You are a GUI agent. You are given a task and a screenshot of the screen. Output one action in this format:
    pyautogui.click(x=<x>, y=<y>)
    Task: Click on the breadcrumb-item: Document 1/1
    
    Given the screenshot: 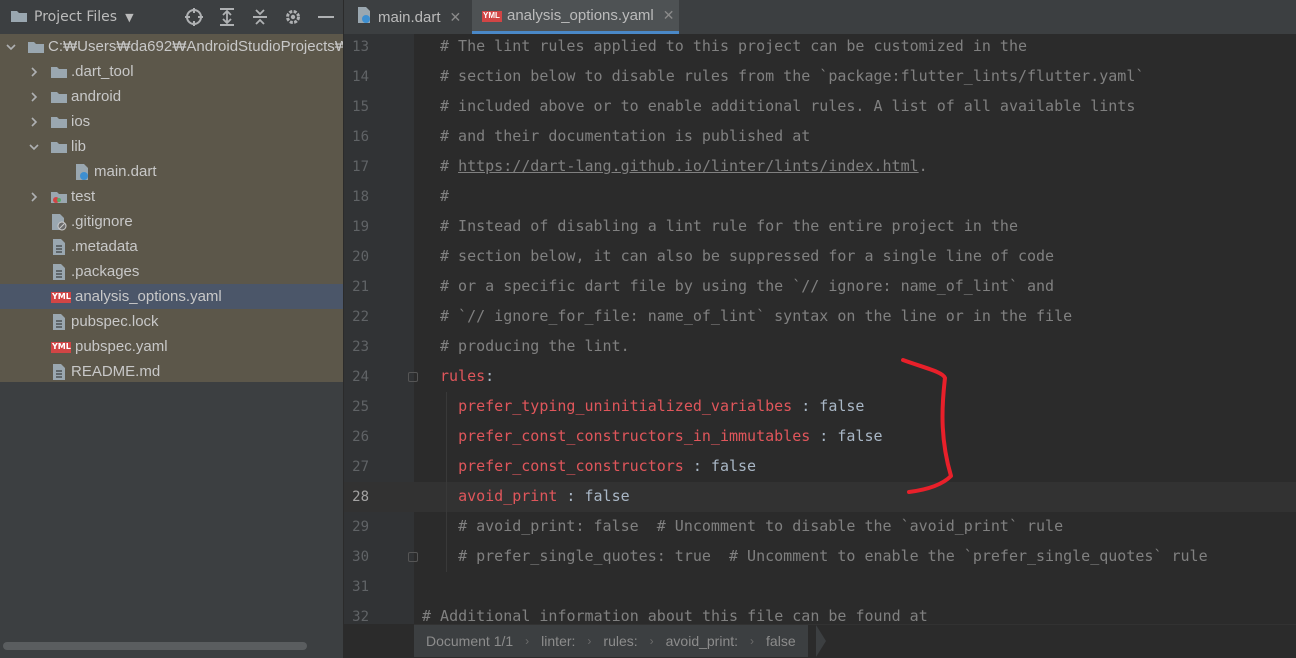 What is the action you would take?
    pyautogui.click(x=469, y=641)
    